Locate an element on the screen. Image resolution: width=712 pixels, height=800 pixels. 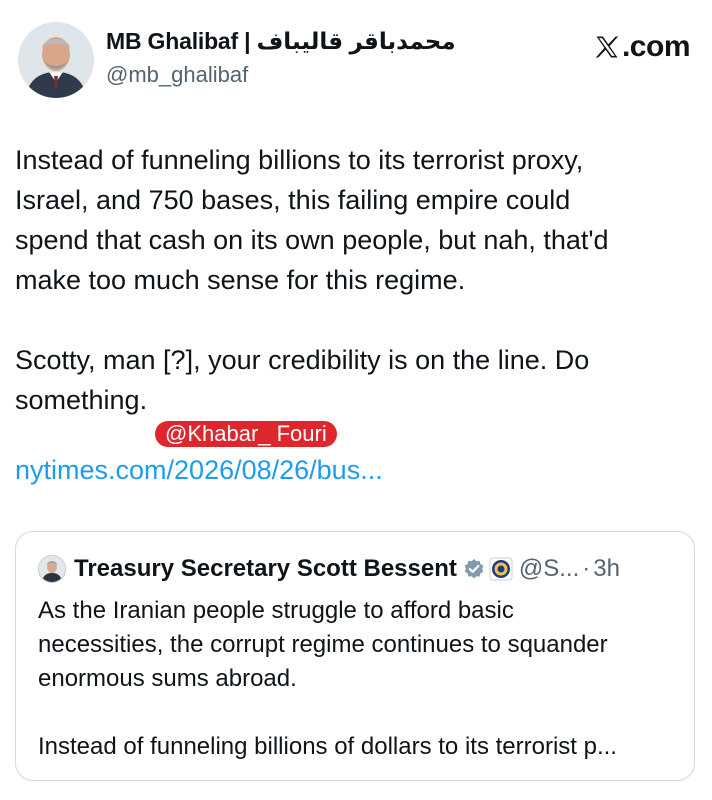
channel-watermark: @Khabar_ Fouri is located at coordinates (246, 434).